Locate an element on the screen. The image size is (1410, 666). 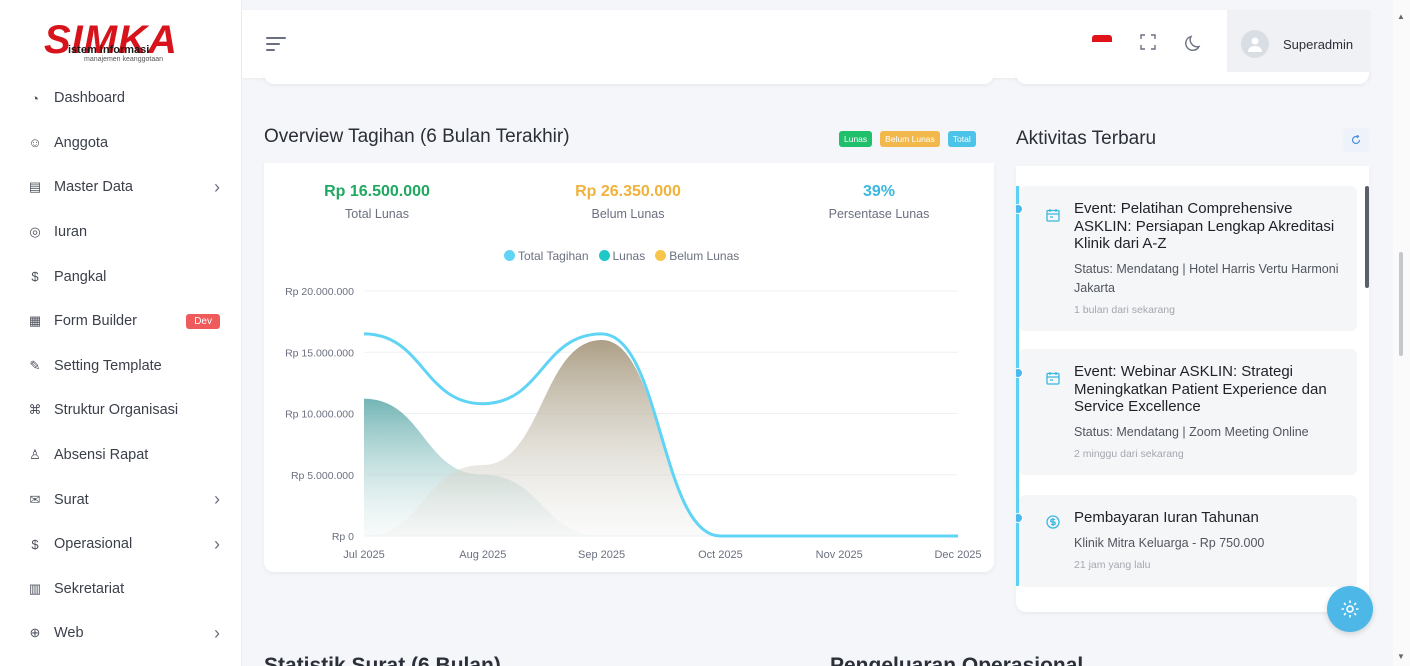
badge-total: Total is located at coordinates (961, 139).